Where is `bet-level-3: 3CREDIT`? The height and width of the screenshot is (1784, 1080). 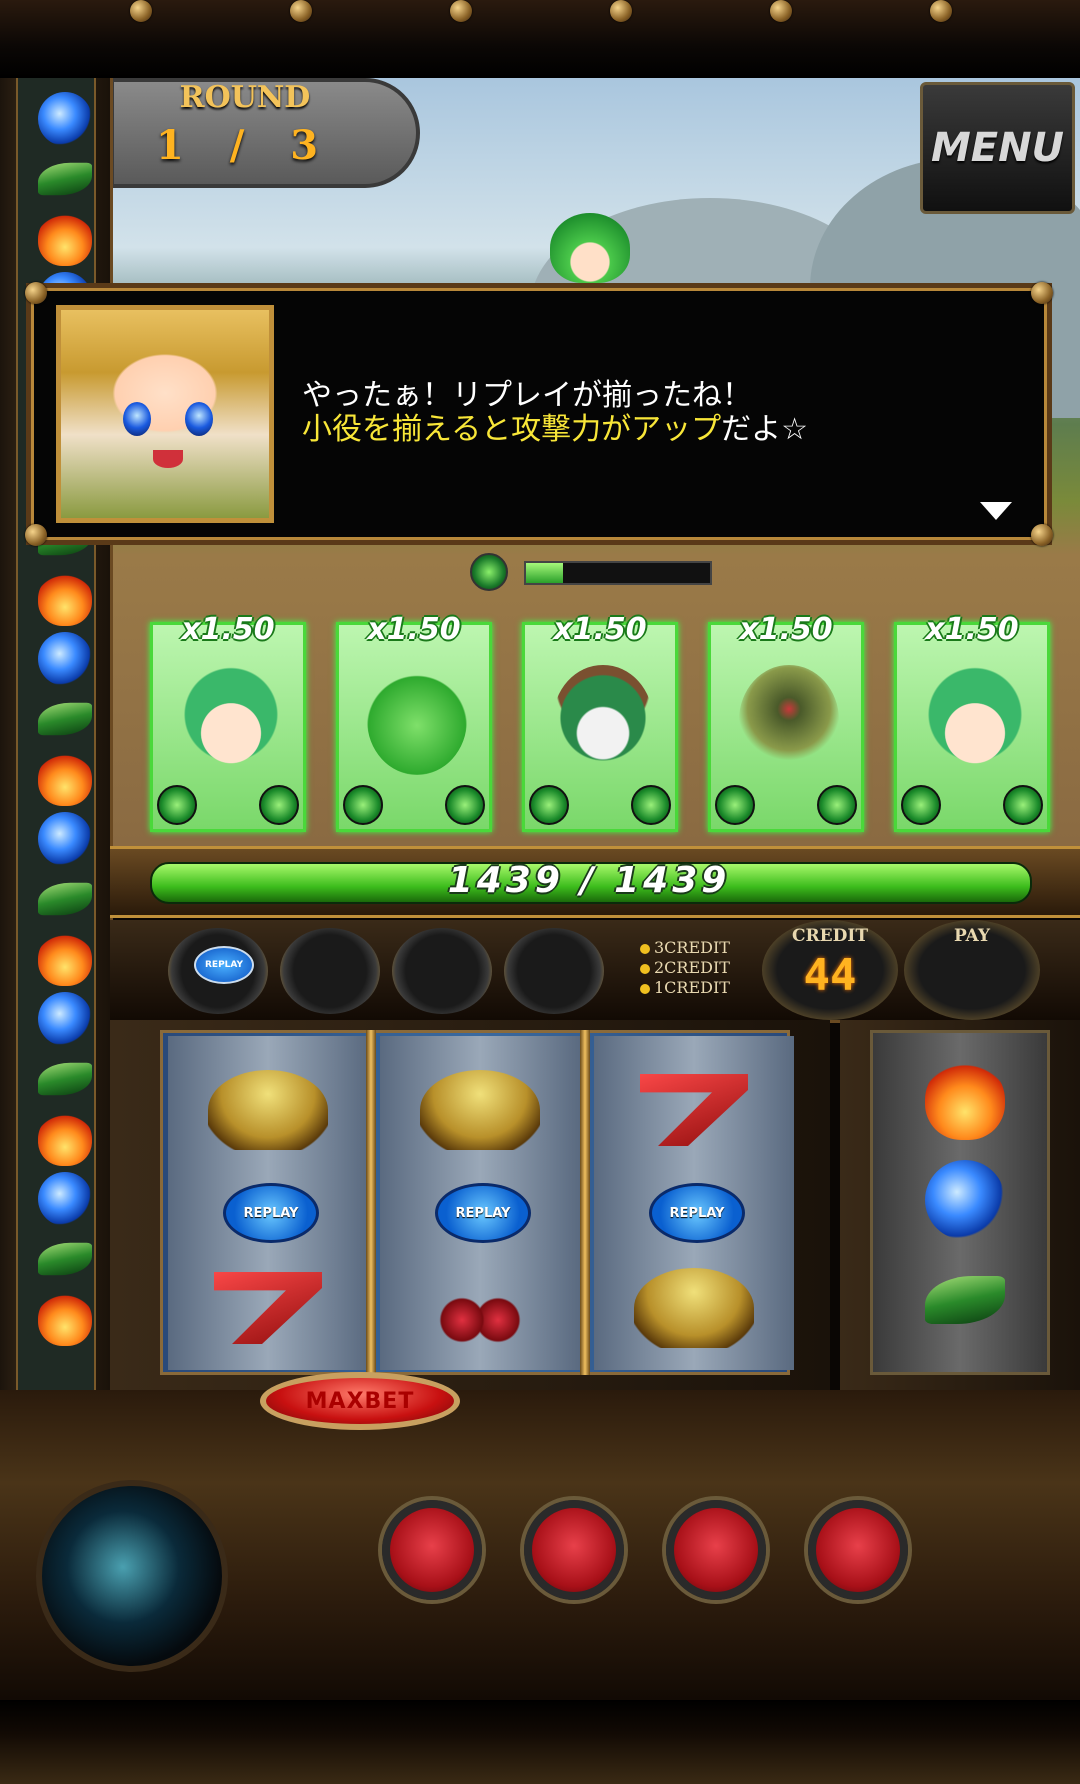 bet-level-3: 3CREDIT is located at coordinates (685, 947).